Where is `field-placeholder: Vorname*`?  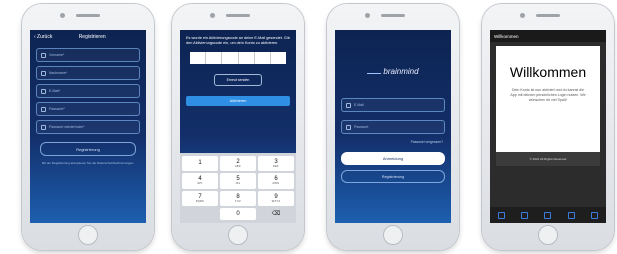
field-placeholder: Vorname* is located at coordinates (57, 55).